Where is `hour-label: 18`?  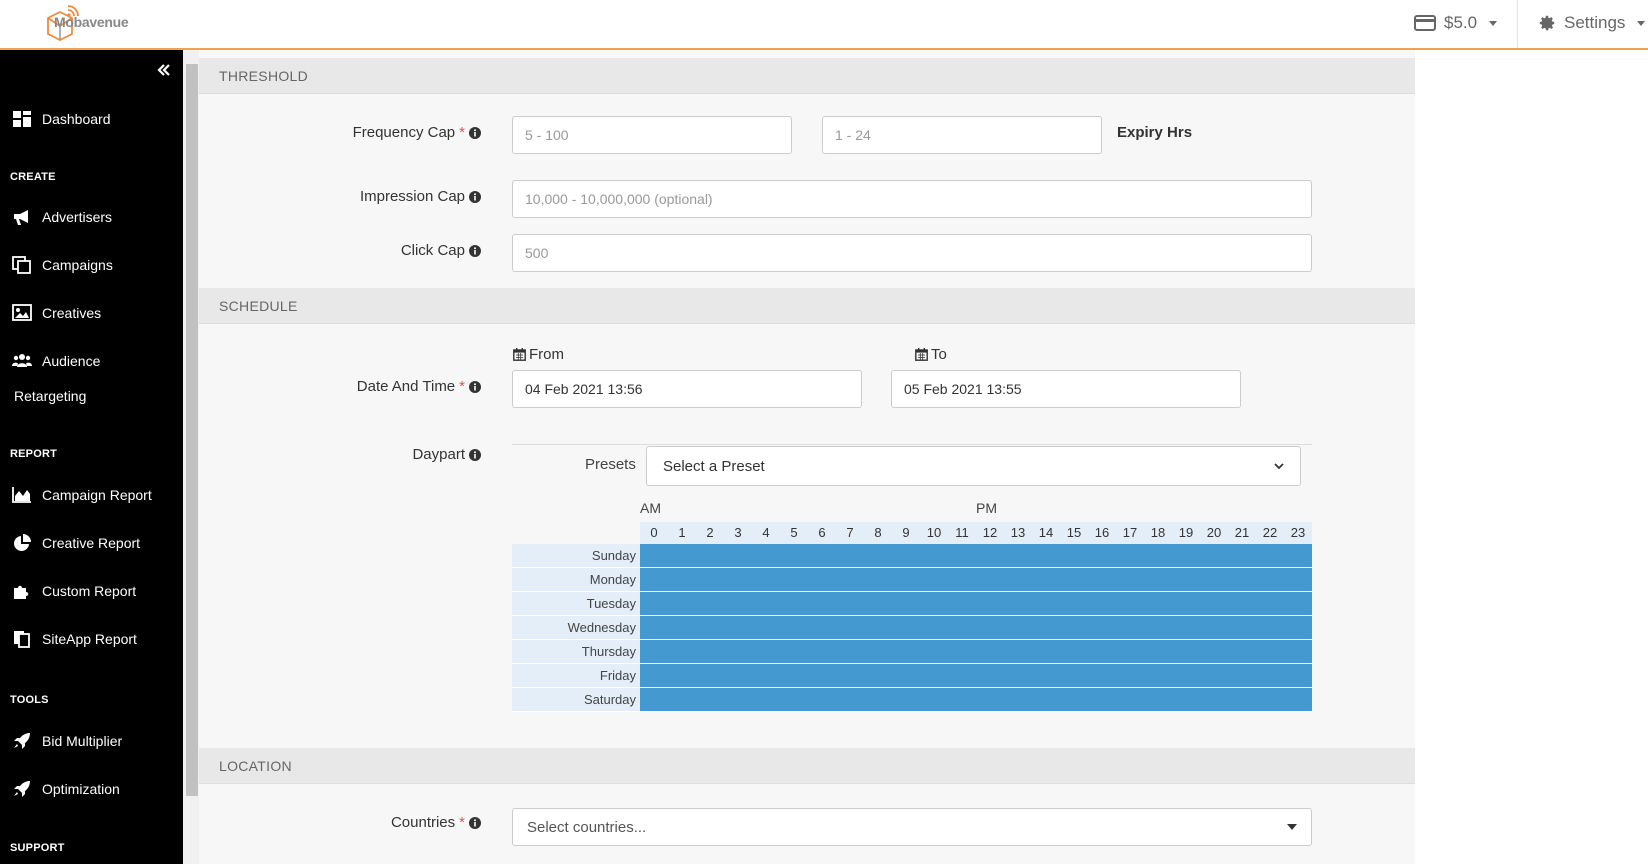
hour-label: 18 is located at coordinates (1158, 533).